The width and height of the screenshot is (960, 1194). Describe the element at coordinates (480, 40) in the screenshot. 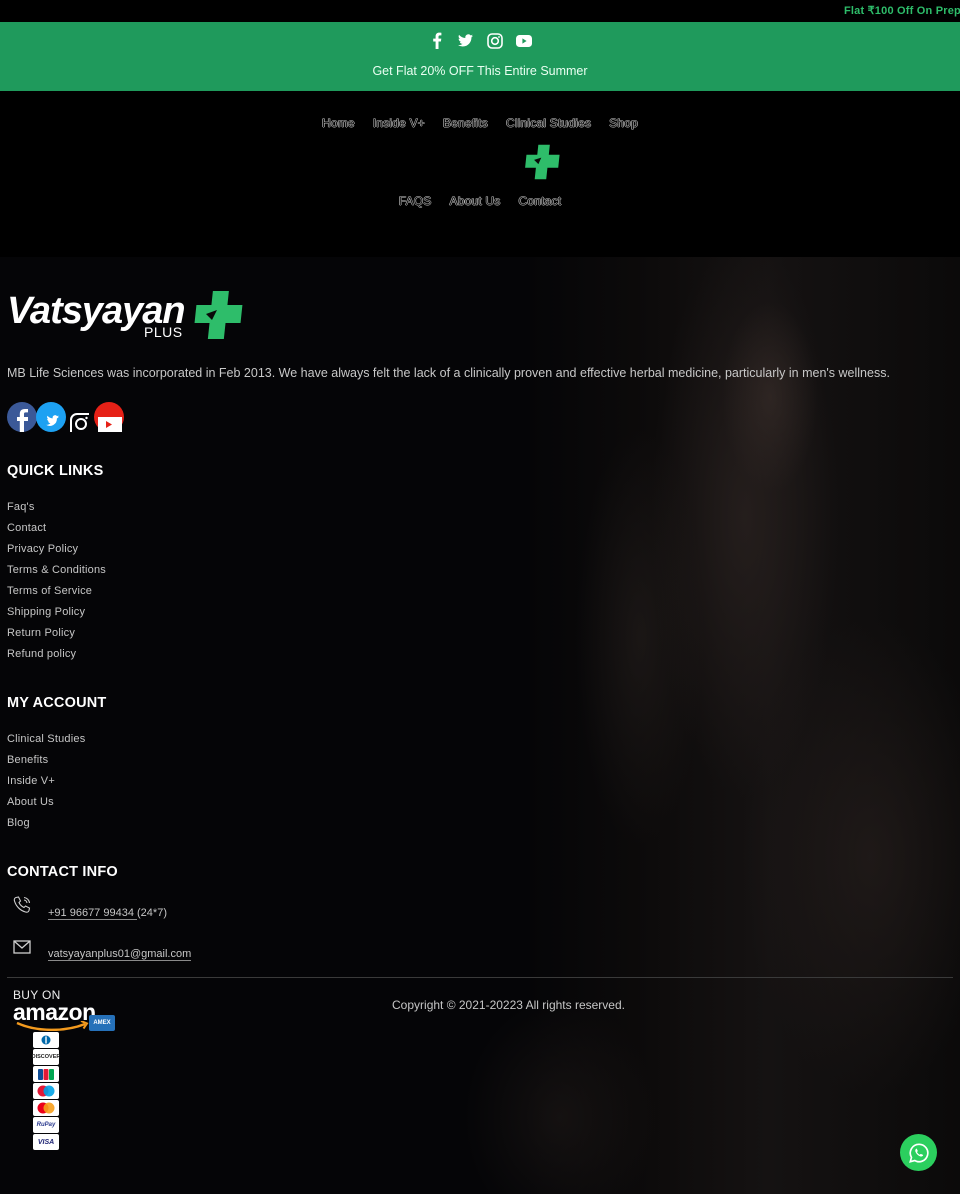

I see `announcement-socials` at that location.